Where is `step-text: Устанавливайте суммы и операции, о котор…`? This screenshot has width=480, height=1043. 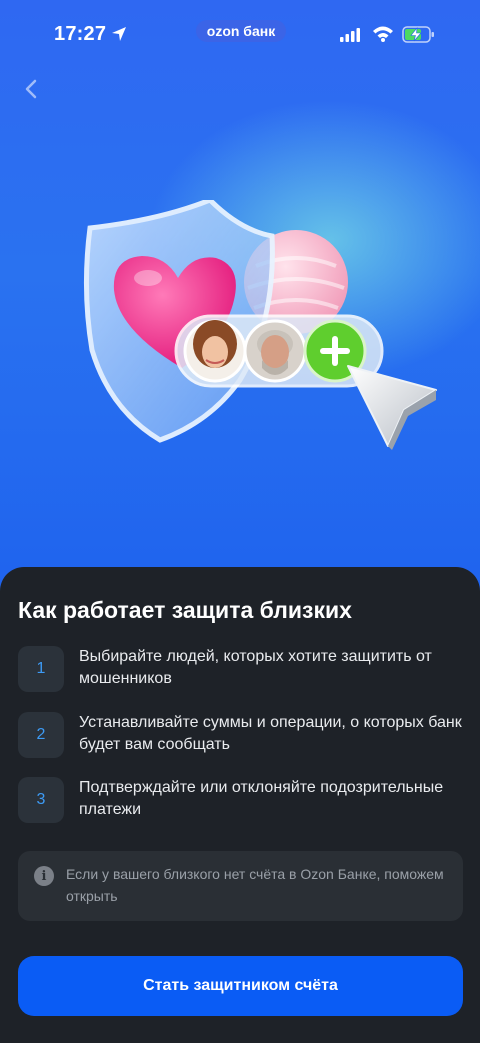 step-text: Устанавливайте суммы и операции, о котор… is located at coordinates (270, 733).